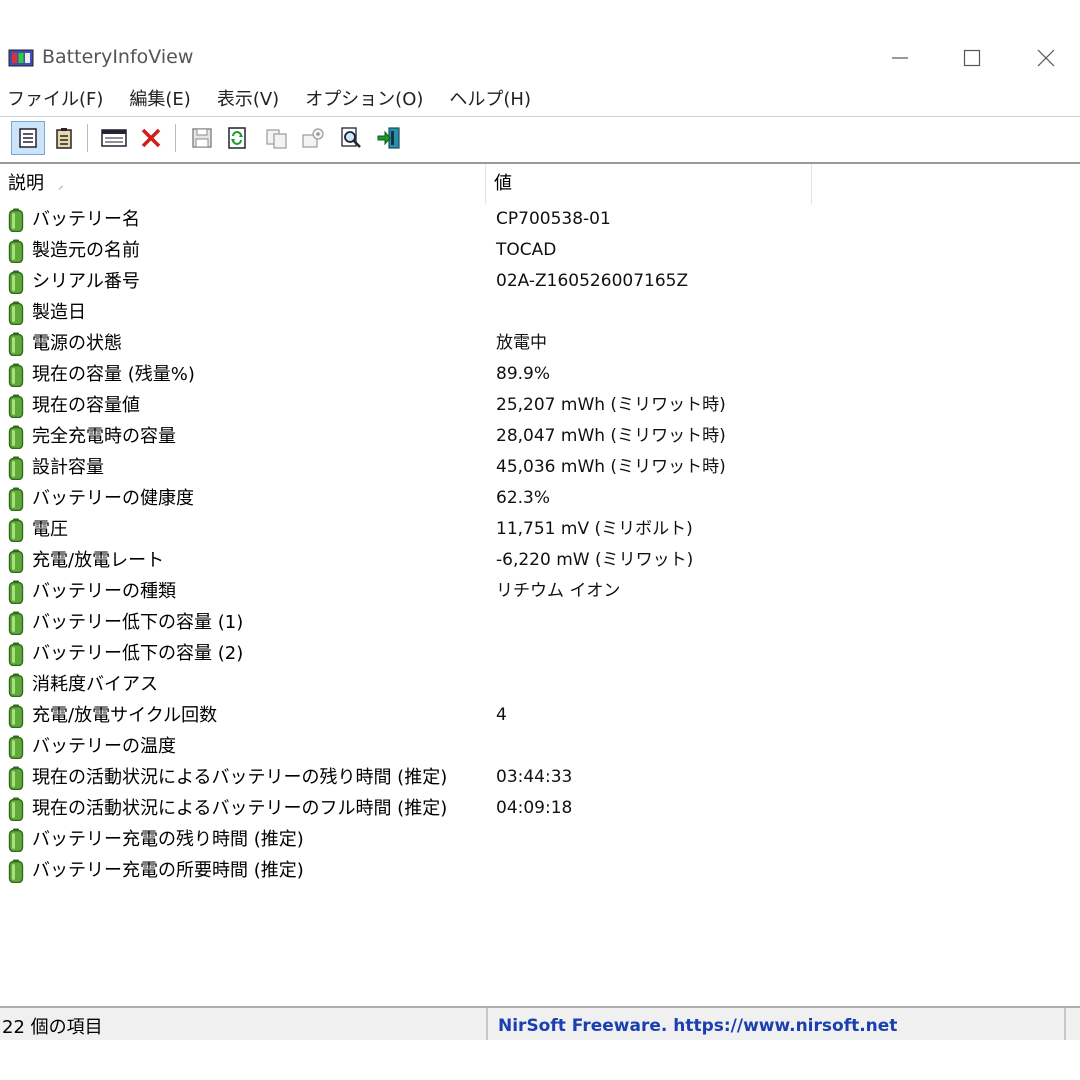  I want to click on window-properties-icon, so click(114, 138).